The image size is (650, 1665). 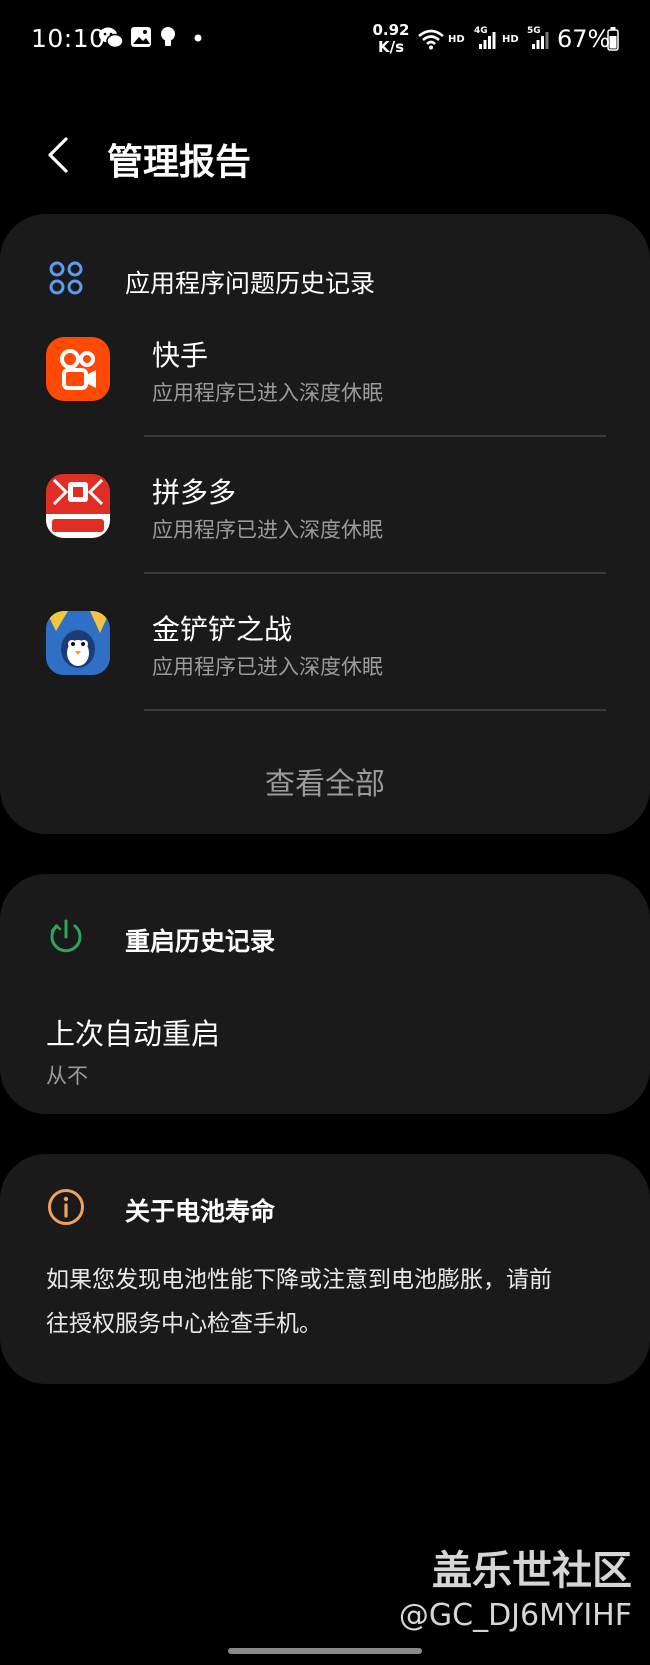 I want to click on kuaishou-app-icon, so click(x=78, y=369).